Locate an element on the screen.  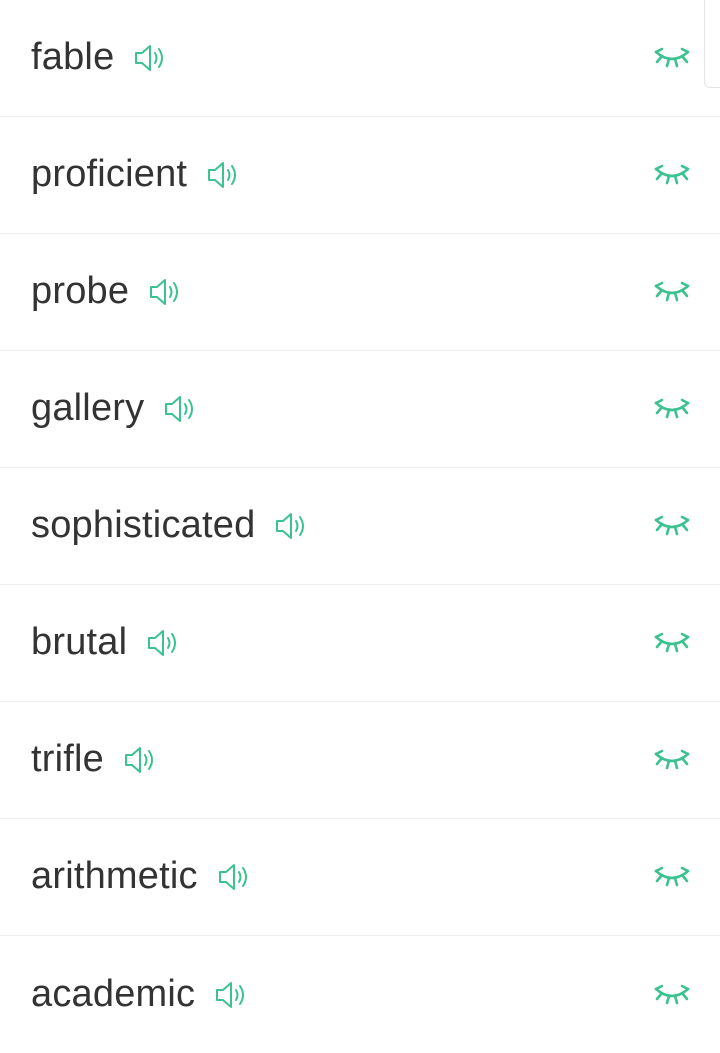
list-item: sophisticated is located at coordinates (360, 526).